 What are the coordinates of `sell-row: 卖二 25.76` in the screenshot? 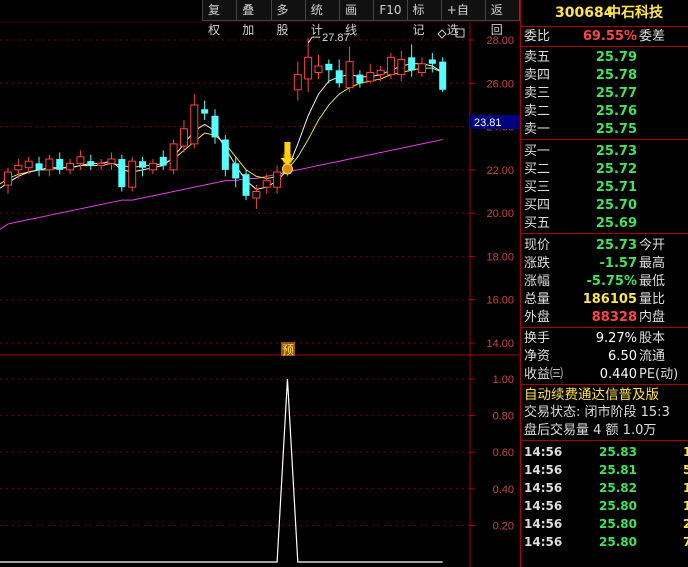 It's located at (604, 112).